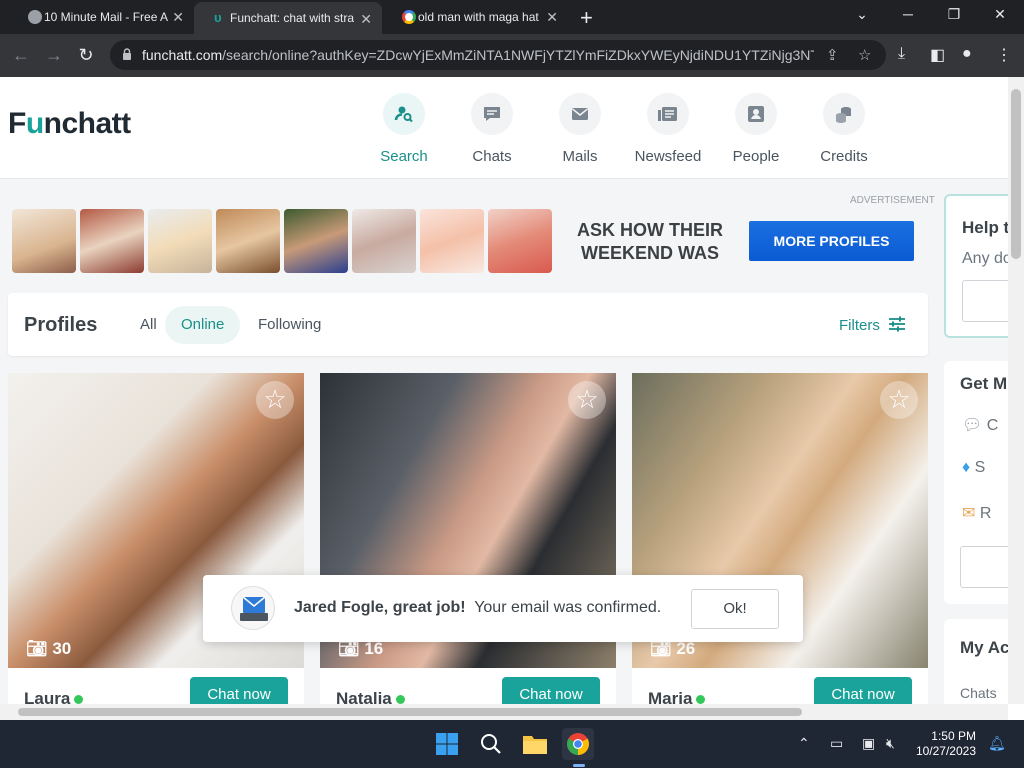 This screenshot has width=1024, height=768. What do you see at coordinates (491, 744) in the screenshot?
I see `search-icon` at bounding box center [491, 744].